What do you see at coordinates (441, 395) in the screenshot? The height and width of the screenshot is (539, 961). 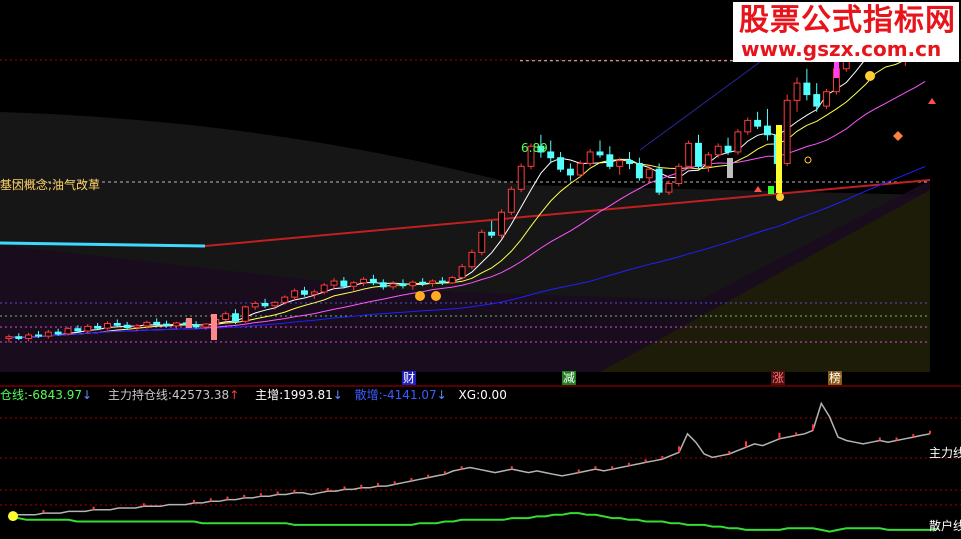 I see `item4-arrow: ↓` at bounding box center [441, 395].